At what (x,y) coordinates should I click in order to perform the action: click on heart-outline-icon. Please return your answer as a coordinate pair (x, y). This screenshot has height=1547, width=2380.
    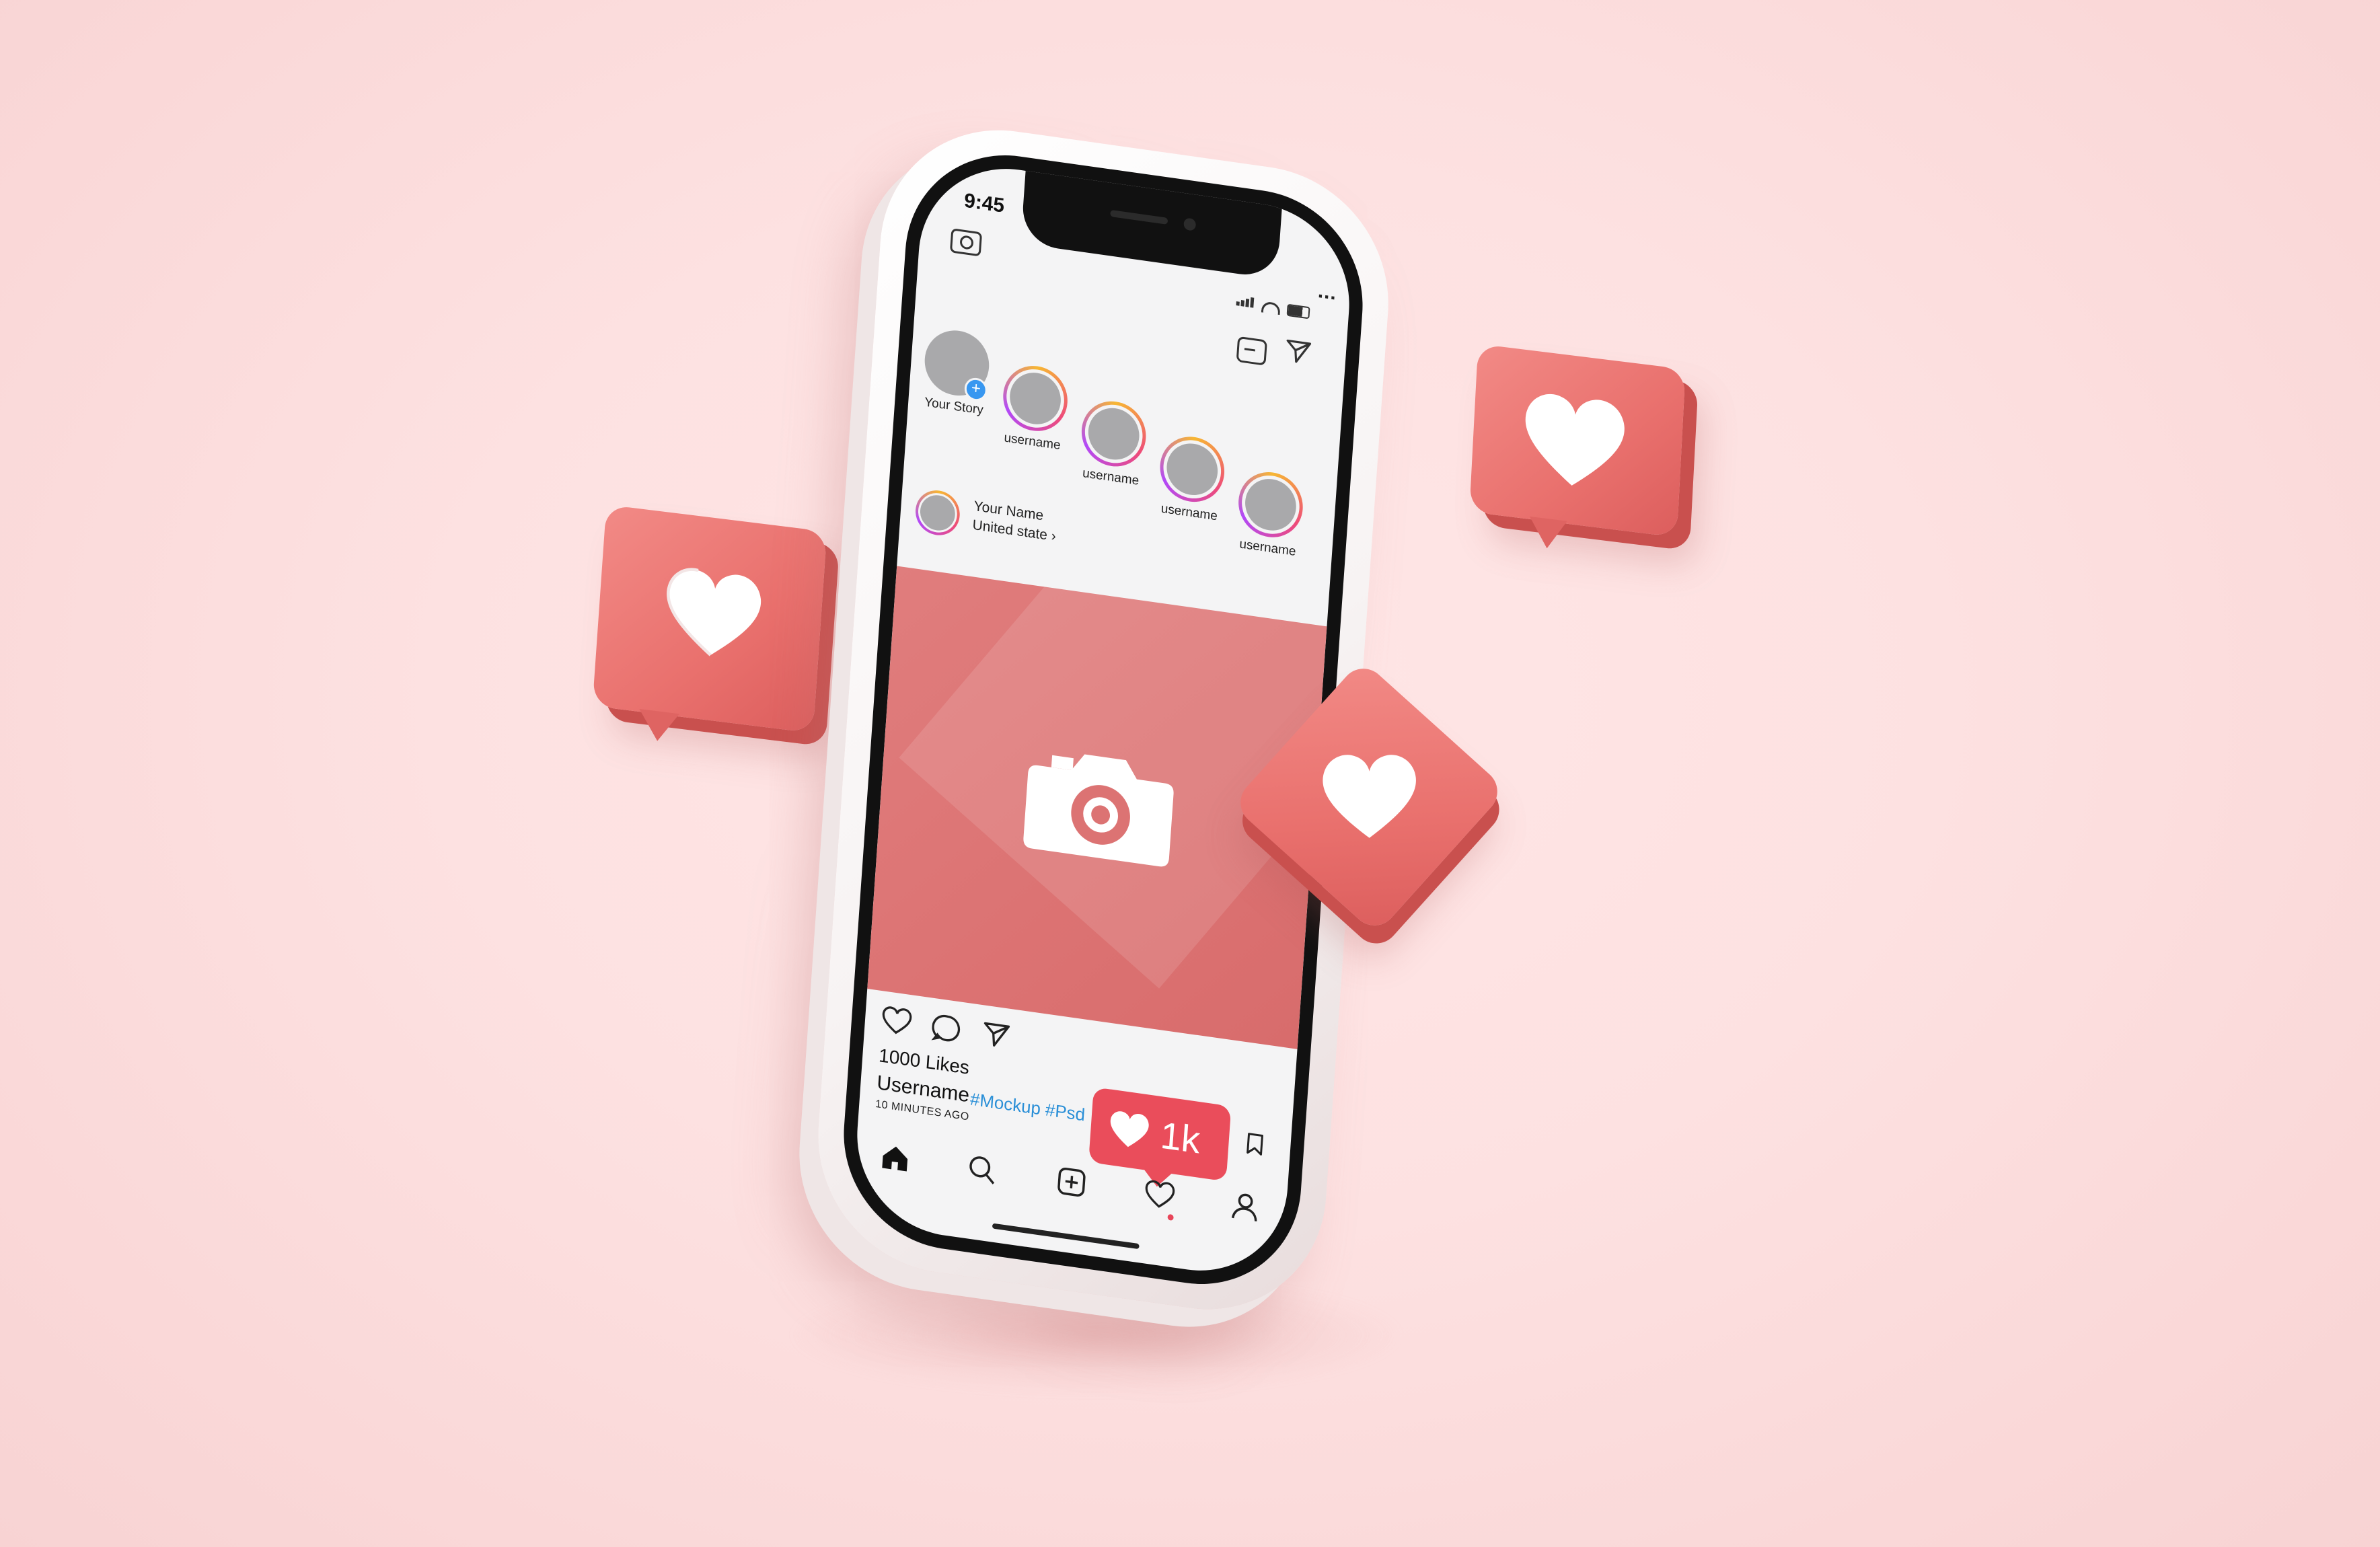
    Looking at the image, I should click on (1161, 1195).